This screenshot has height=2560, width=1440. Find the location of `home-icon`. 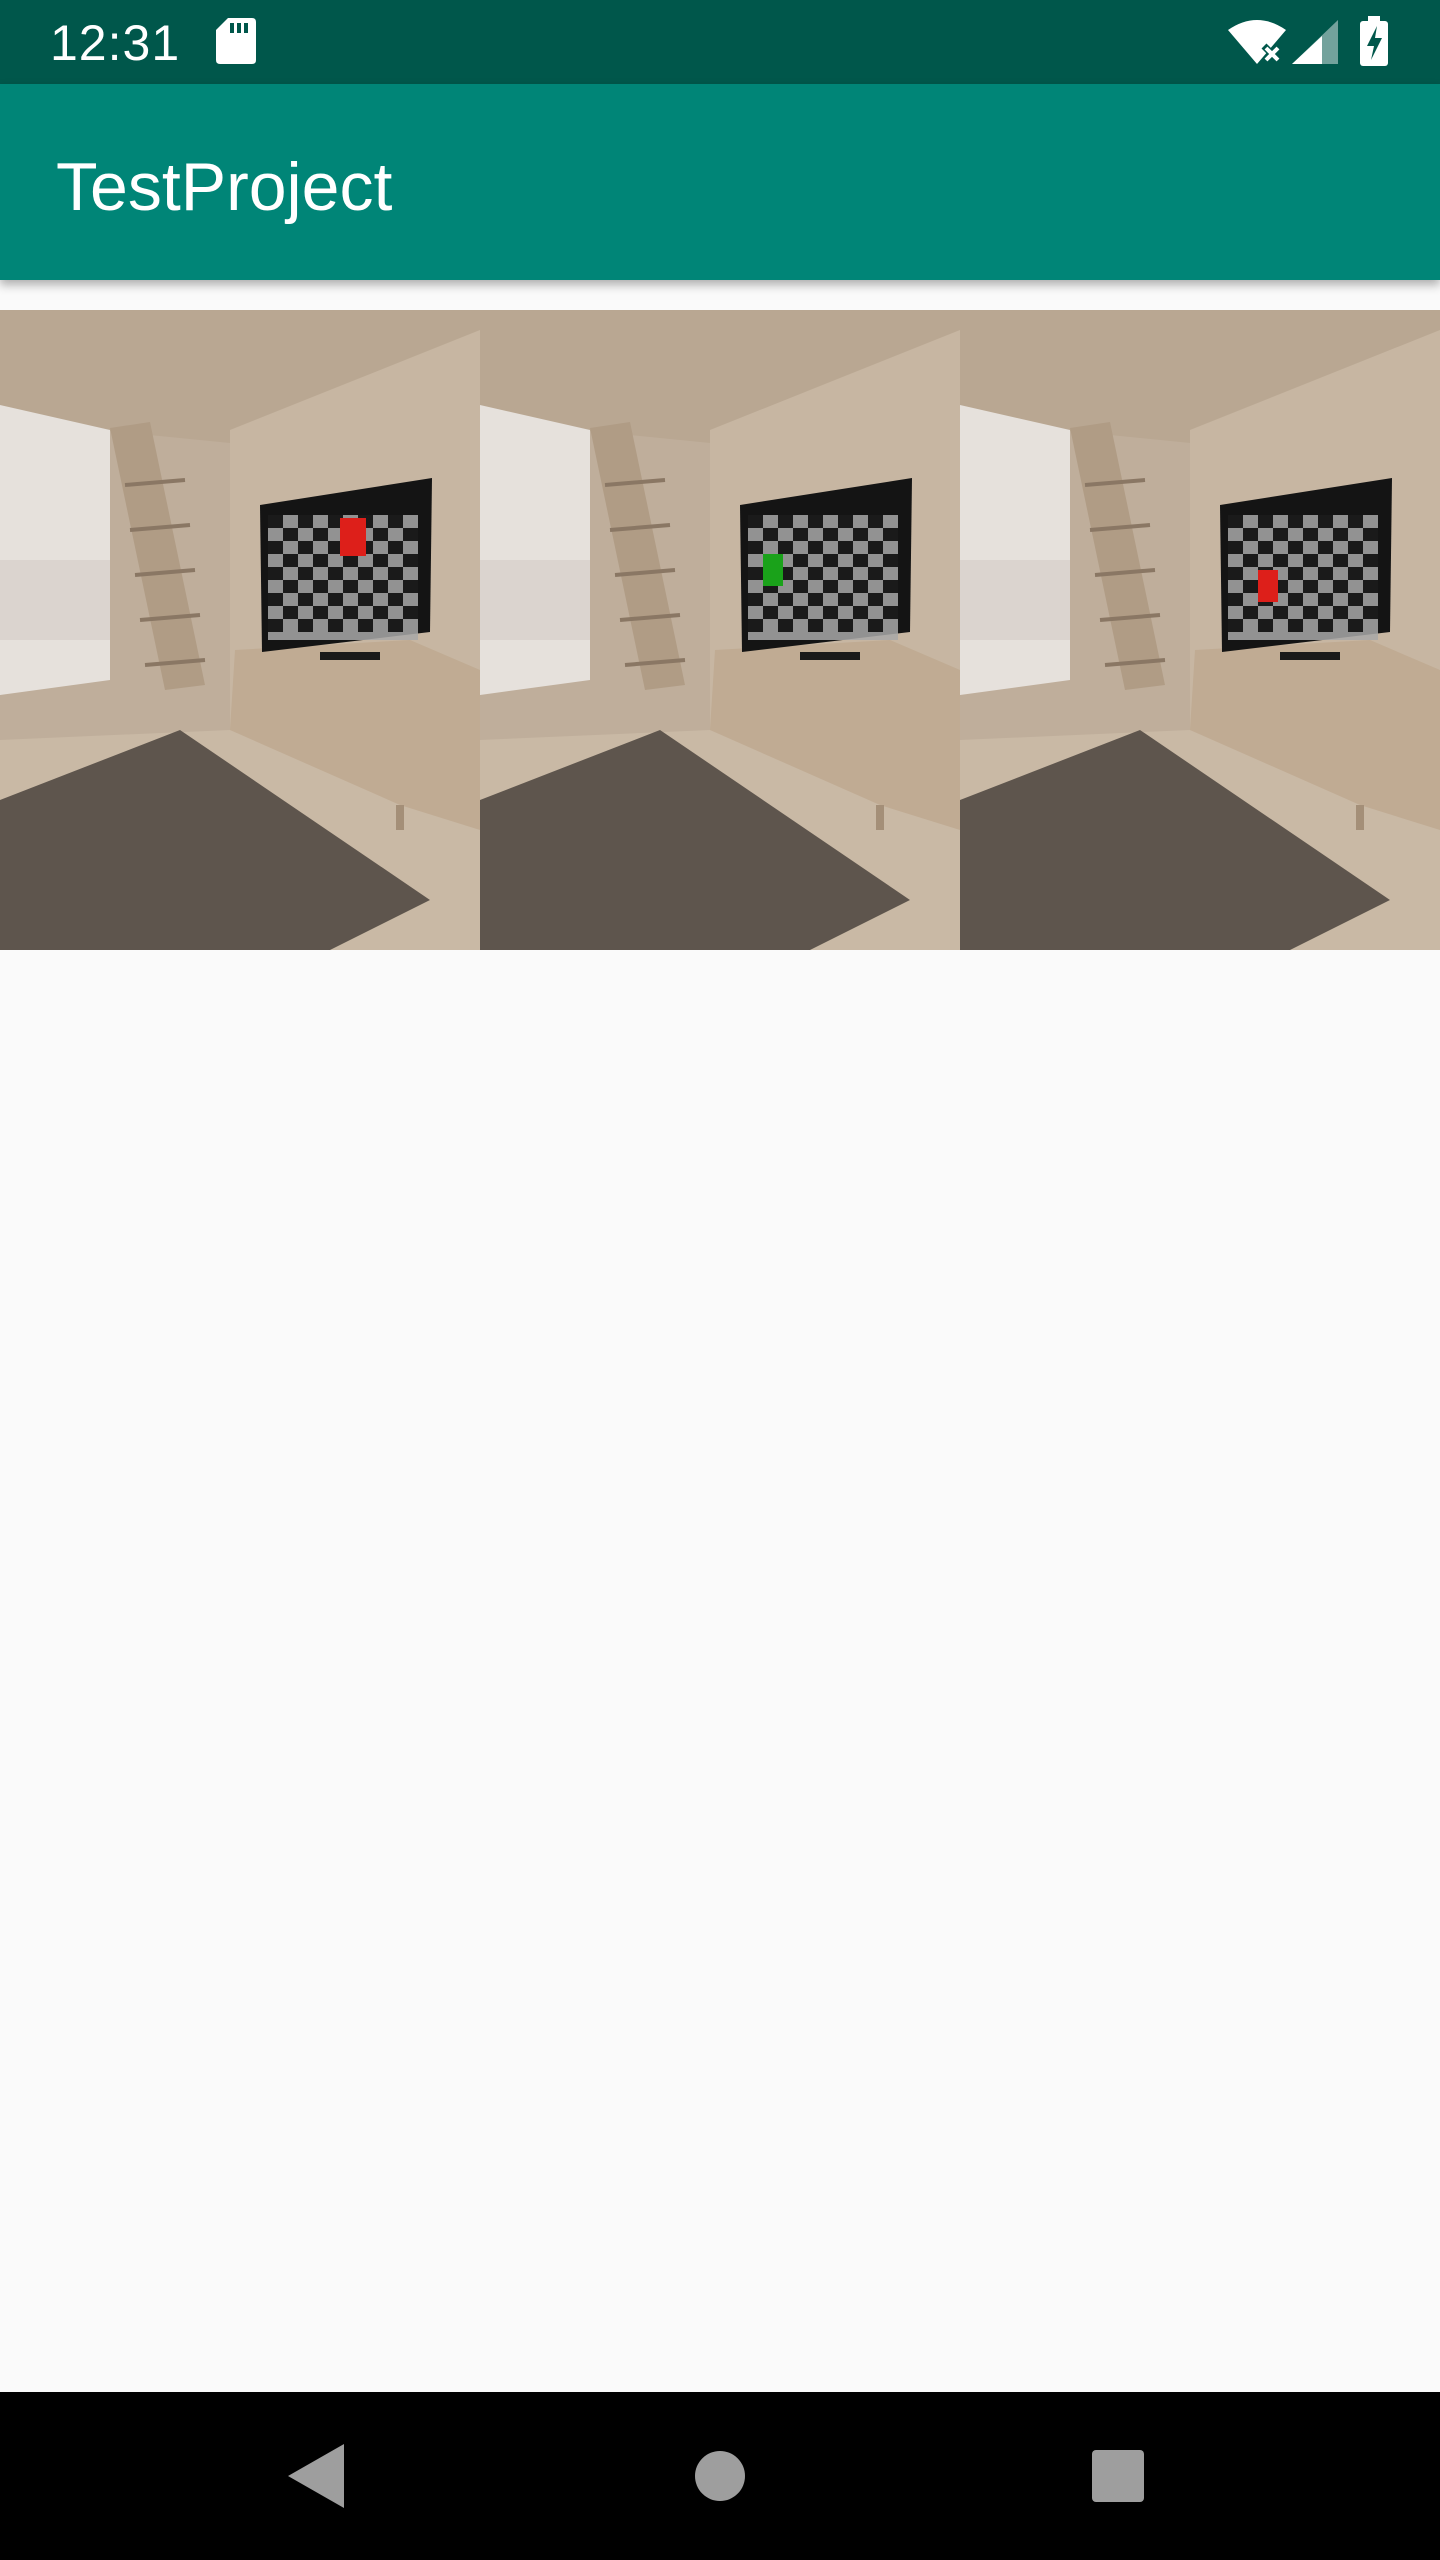

home-icon is located at coordinates (720, 2476).